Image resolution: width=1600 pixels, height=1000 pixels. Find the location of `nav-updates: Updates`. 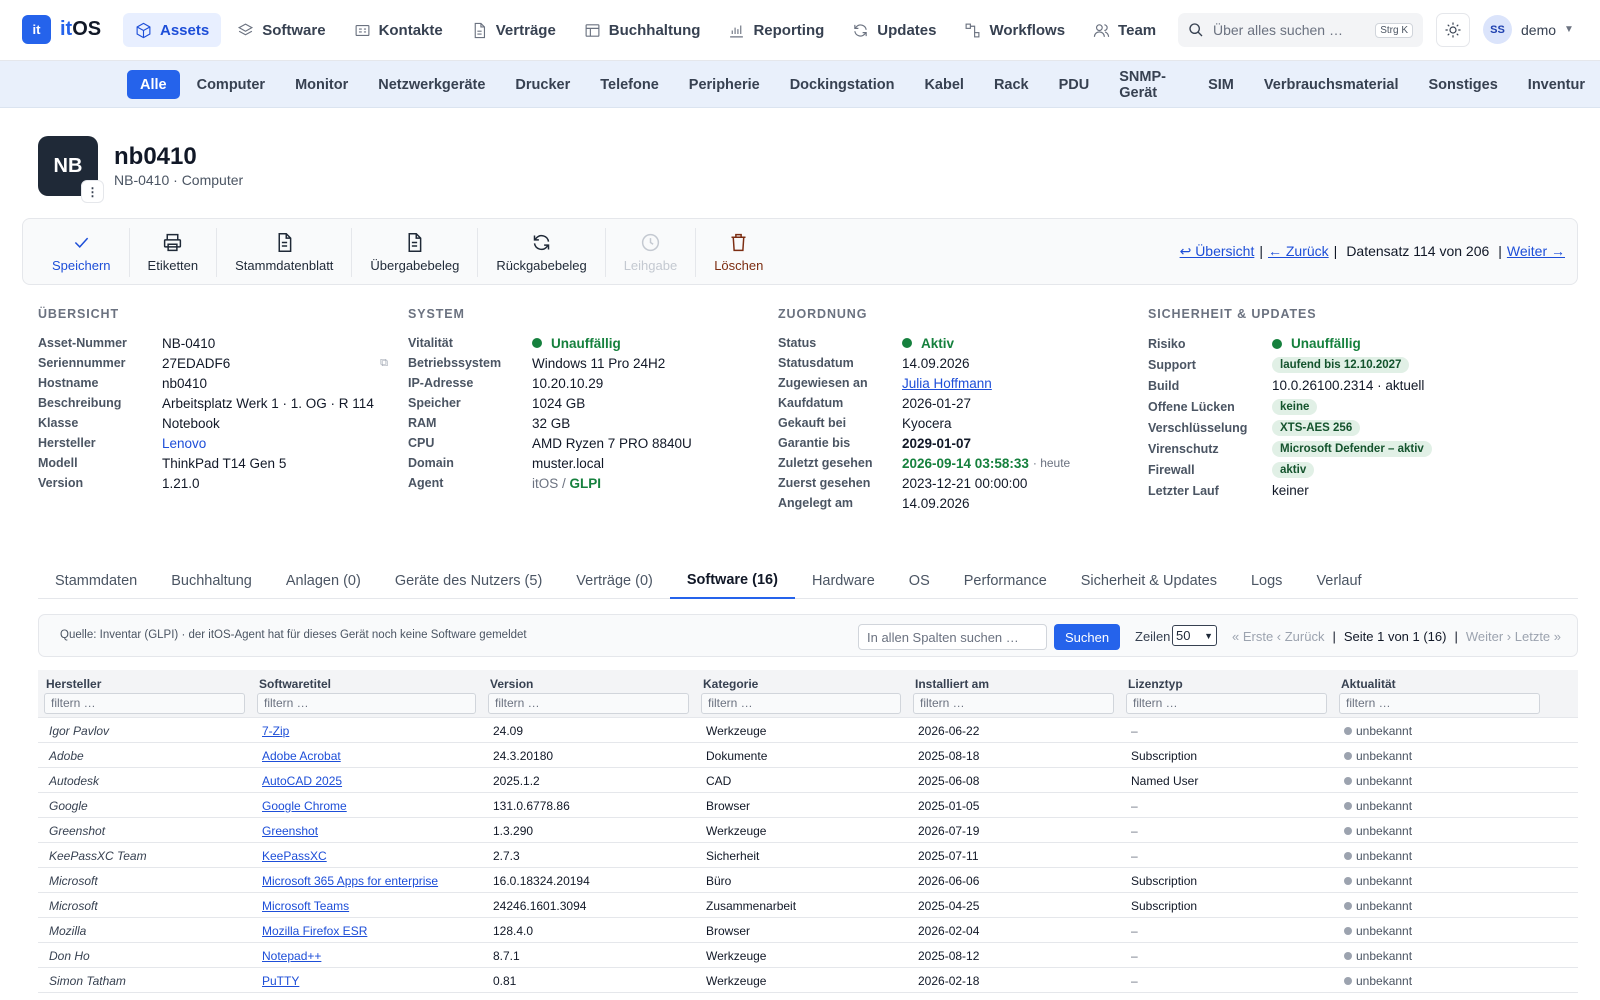

nav-updates: Updates is located at coordinates (894, 30).